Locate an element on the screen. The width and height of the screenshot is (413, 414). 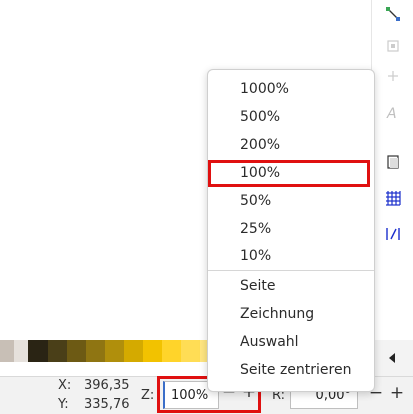
x-coord-label: X: is located at coordinates (65, 385).